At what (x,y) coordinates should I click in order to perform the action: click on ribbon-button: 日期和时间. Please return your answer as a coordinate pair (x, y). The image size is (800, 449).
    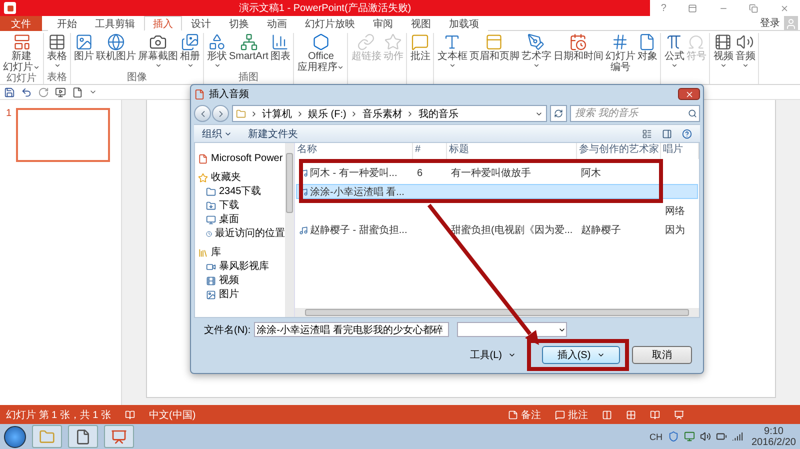
    Looking at the image, I should click on (578, 53).